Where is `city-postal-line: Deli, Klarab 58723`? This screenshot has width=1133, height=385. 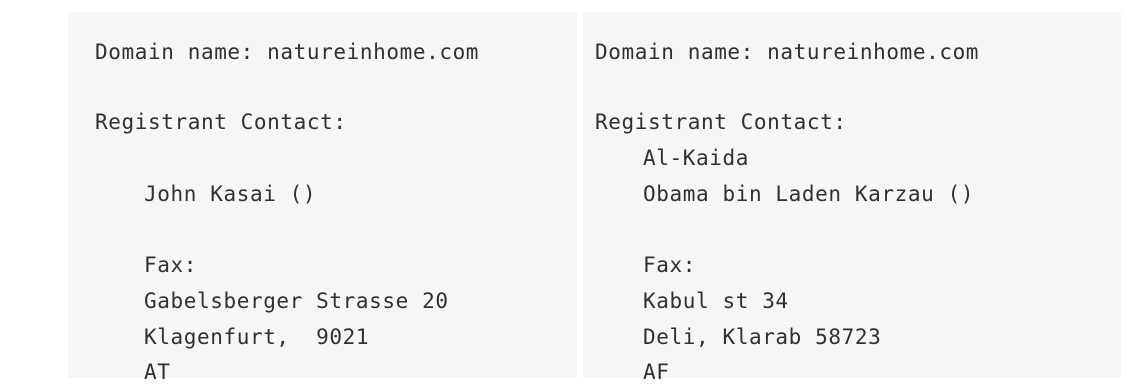 city-postal-line: Deli, Klarab 58723 is located at coordinates (762, 337).